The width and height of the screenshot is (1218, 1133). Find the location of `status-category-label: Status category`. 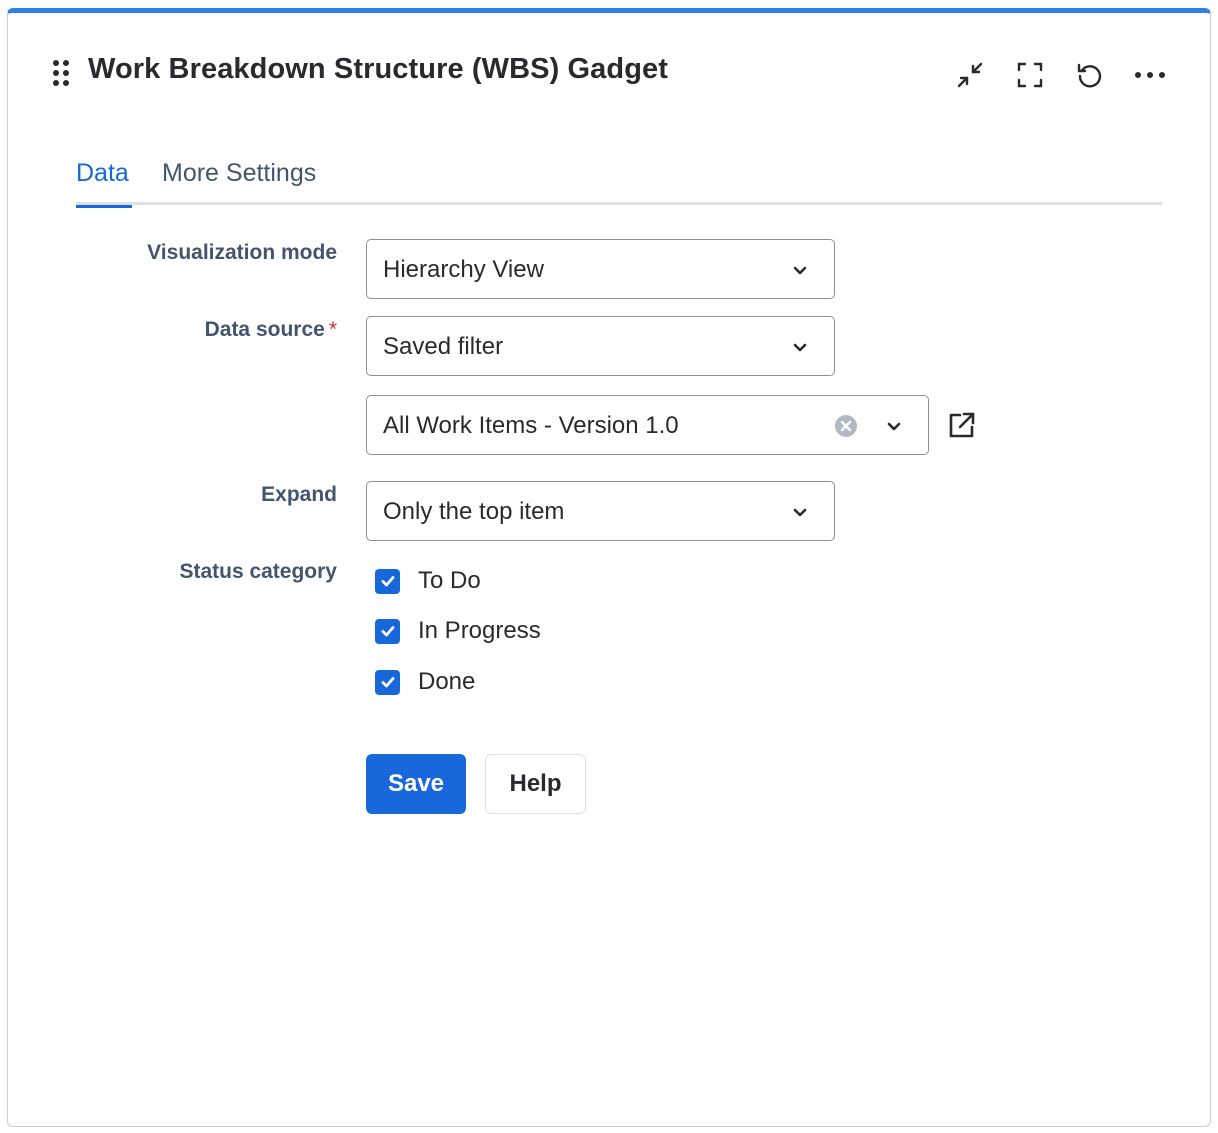

status-category-label: Status category is located at coordinates (258, 571).